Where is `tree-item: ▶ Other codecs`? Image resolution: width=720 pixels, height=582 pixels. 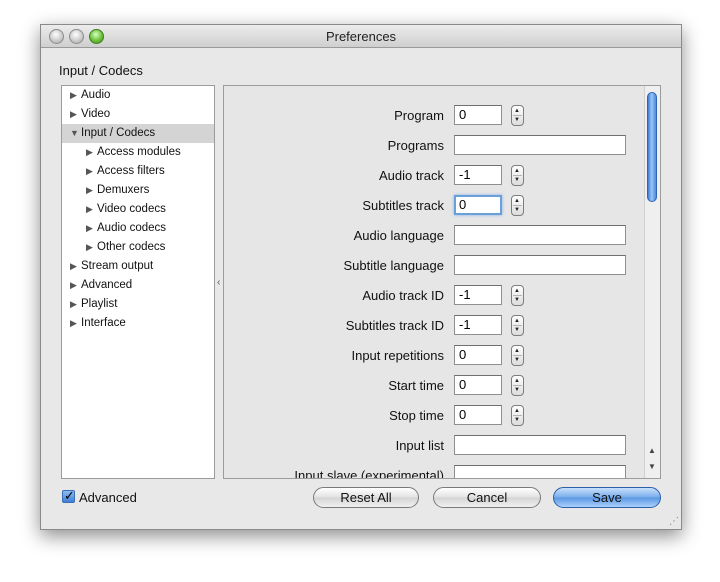 tree-item: ▶ Other codecs is located at coordinates (138, 247).